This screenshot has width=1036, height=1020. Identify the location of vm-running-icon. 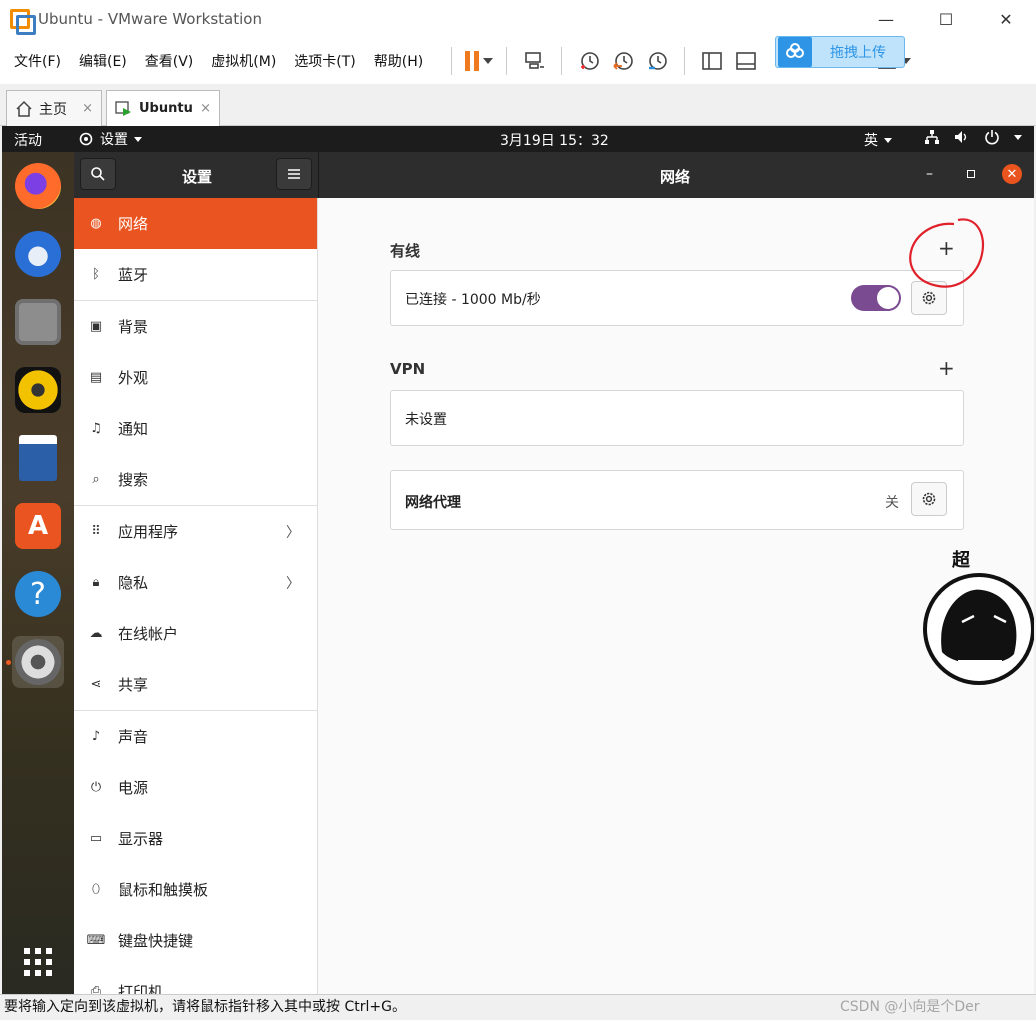
(123, 108).